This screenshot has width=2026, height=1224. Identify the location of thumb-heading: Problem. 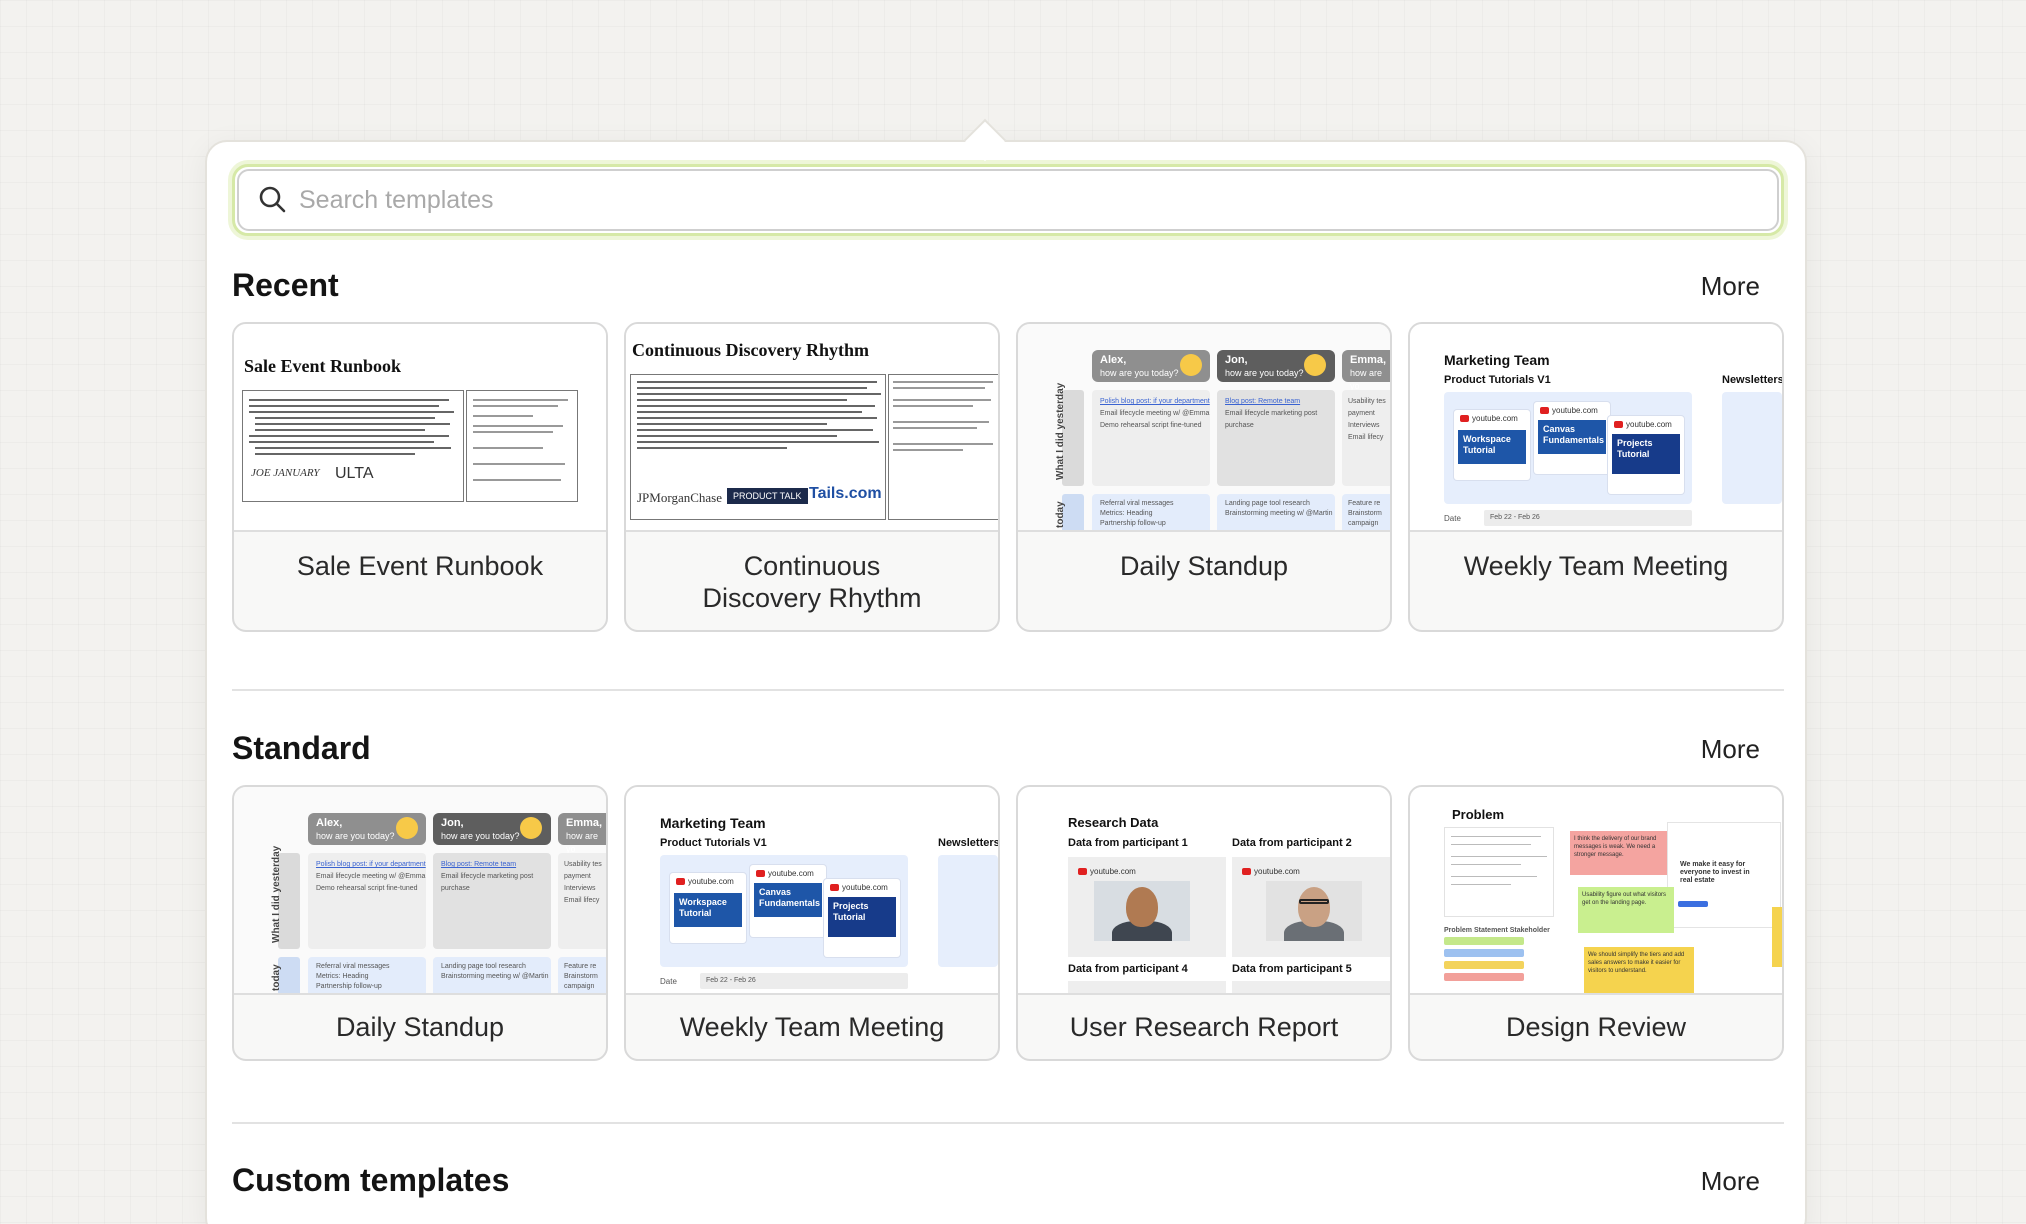
(1478, 814).